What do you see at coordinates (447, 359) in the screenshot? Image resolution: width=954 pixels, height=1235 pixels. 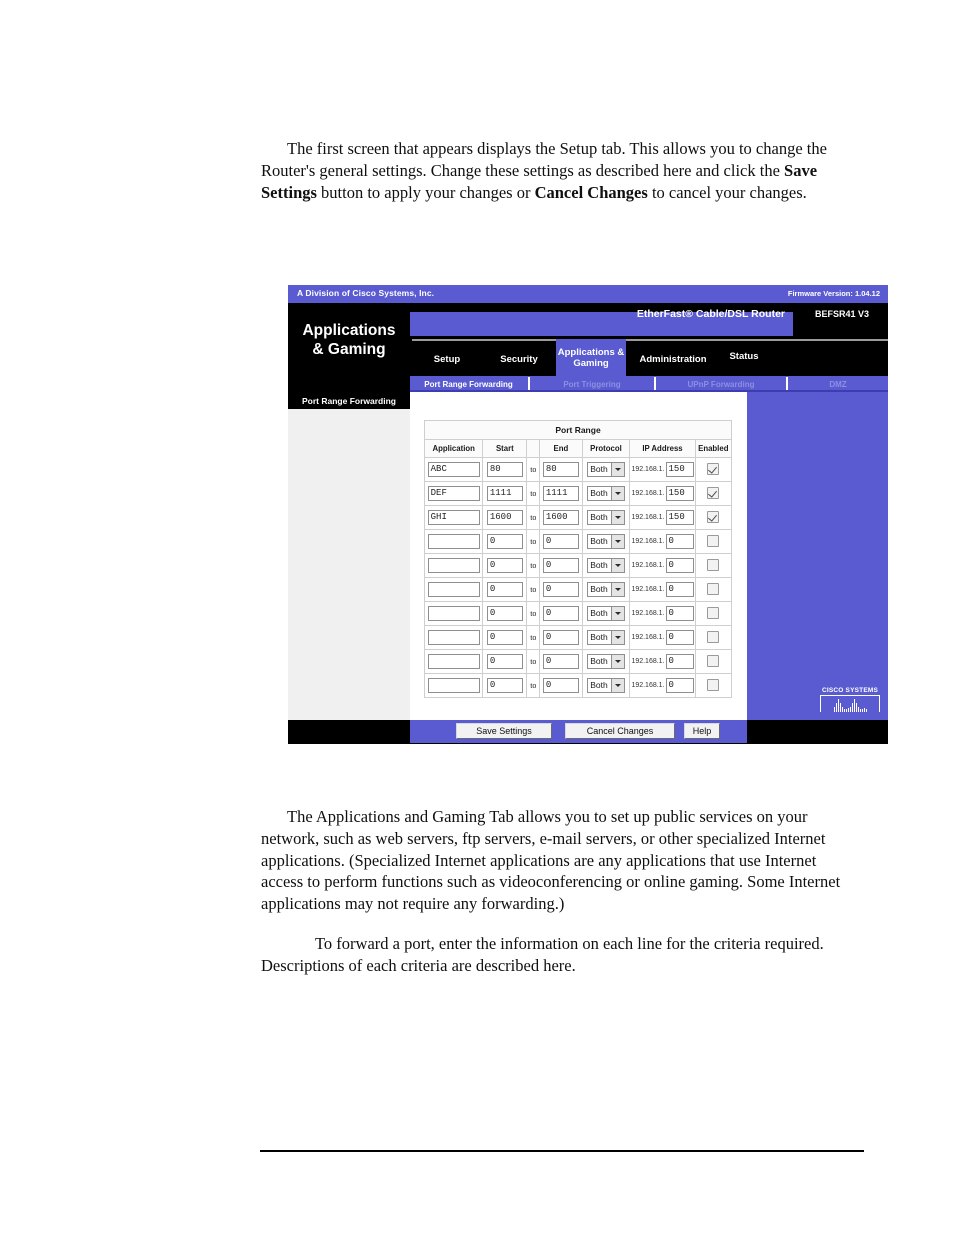 I see `tab-setup: Setup` at bounding box center [447, 359].